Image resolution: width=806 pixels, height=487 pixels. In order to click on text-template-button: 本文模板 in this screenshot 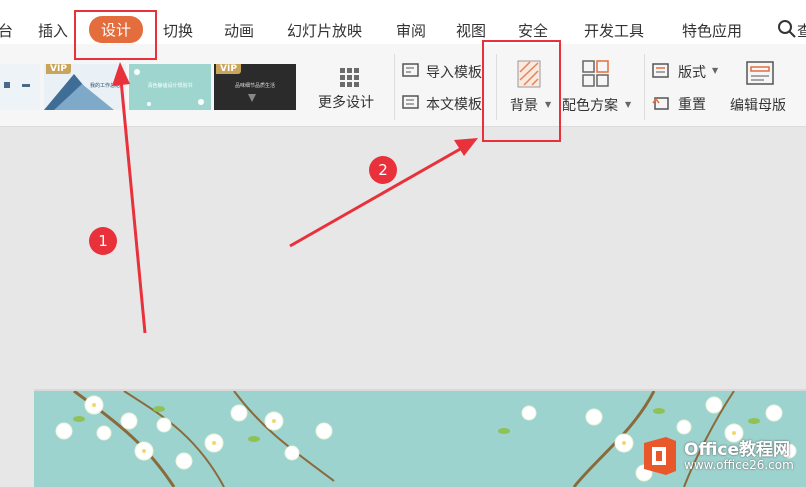, I will do `click(447, 103)`.